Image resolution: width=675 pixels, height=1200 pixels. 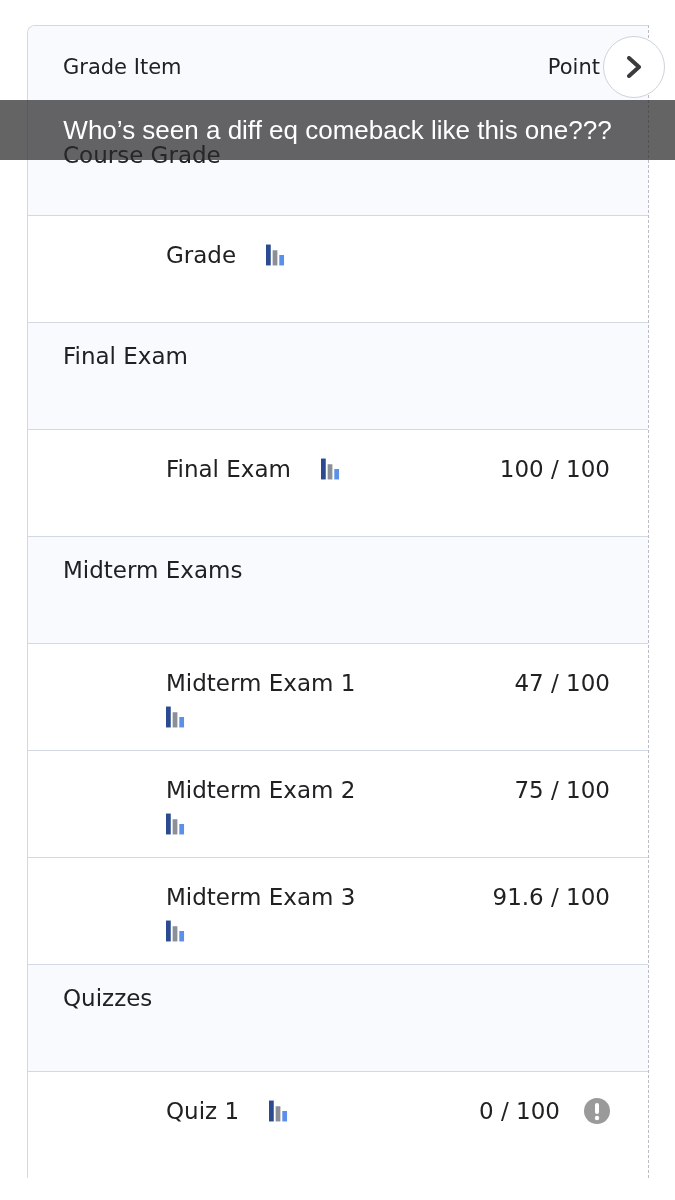 What do you see at coordinates (108, 999) in the screenshot?
I see `category-name: Quizzes` at bounding box center [108, 999].